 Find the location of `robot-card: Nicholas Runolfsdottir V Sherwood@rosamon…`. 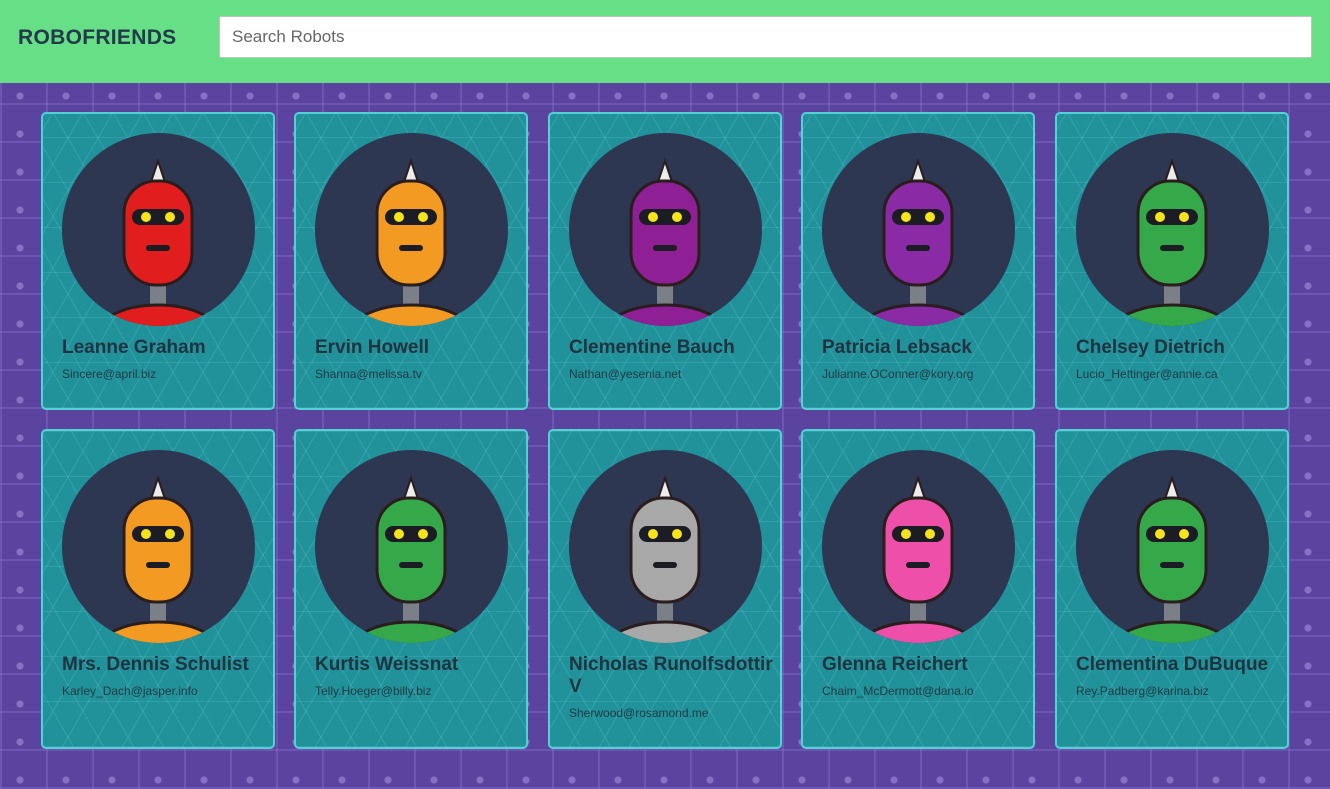

robot-card: Nicholas Runolfsdottir V Sherwood@rosamon… is located at coordinates (665, 589).